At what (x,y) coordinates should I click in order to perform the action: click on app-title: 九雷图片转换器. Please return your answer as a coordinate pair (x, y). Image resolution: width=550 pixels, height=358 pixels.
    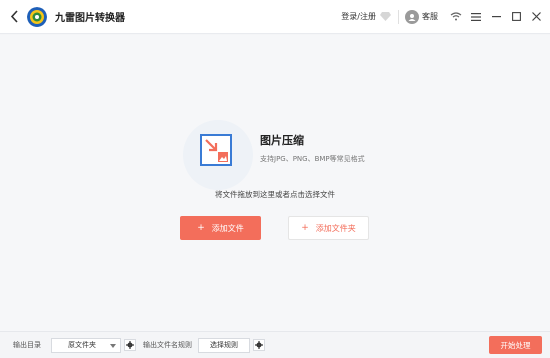
    Looking at the image, I should click on (90, 18).